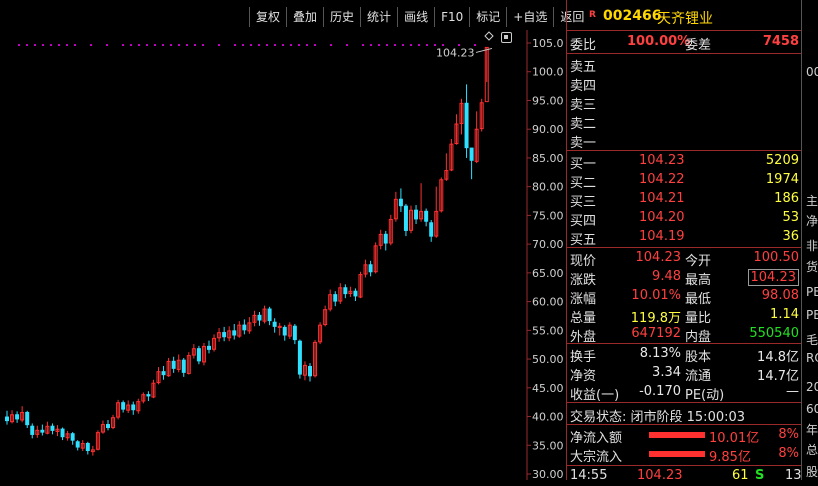 The width and height of the screenshot is (818, 486). I want to click on tick-price: 104.23, so click(660, 475).